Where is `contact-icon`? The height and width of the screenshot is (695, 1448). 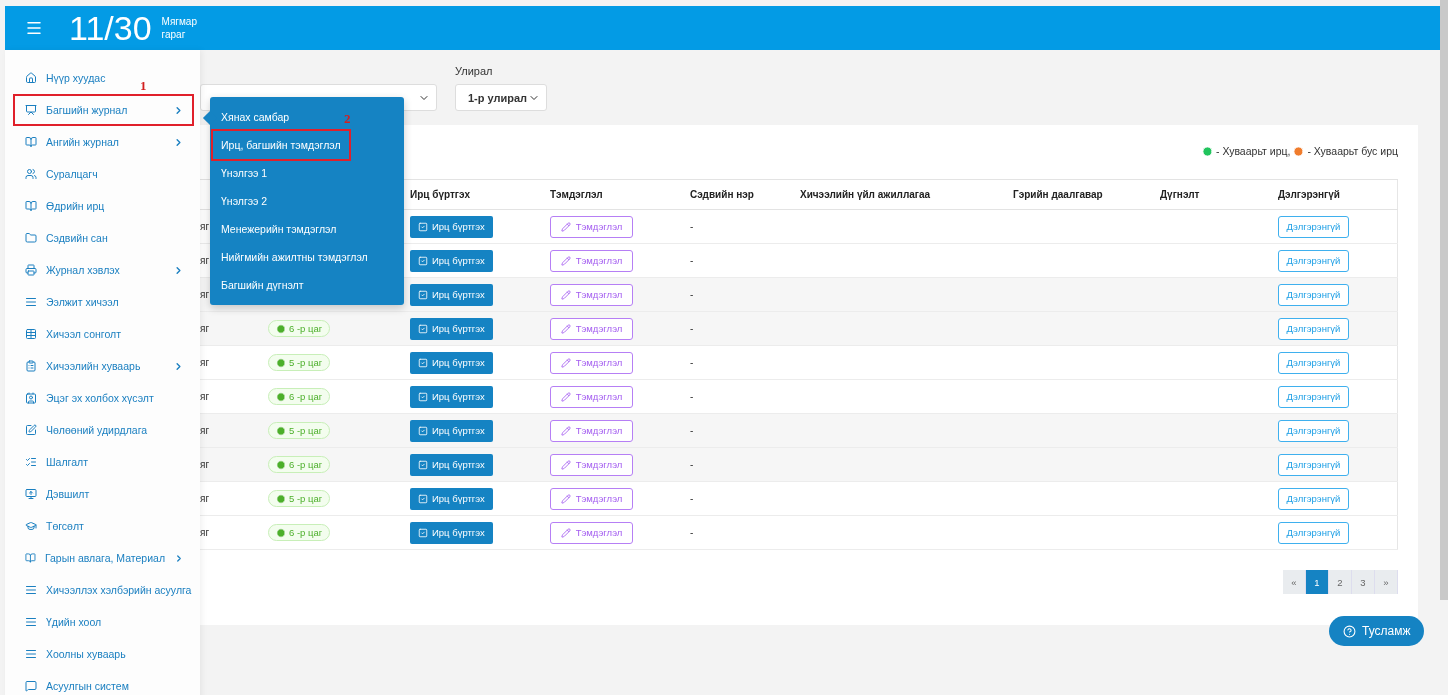 contact-icon is located at coordinates (31, 398).